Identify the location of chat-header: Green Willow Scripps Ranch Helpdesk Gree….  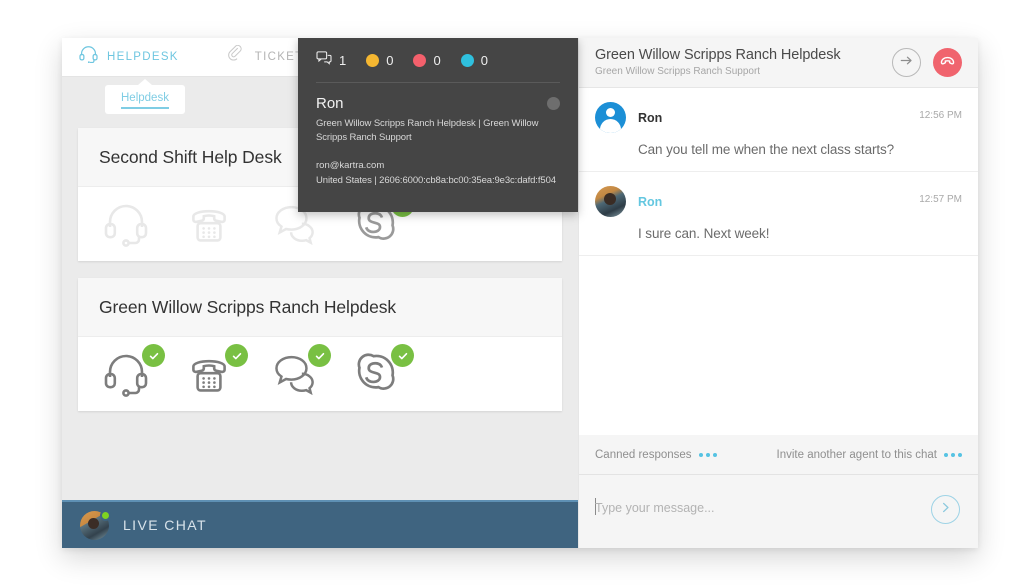
(778, 63).